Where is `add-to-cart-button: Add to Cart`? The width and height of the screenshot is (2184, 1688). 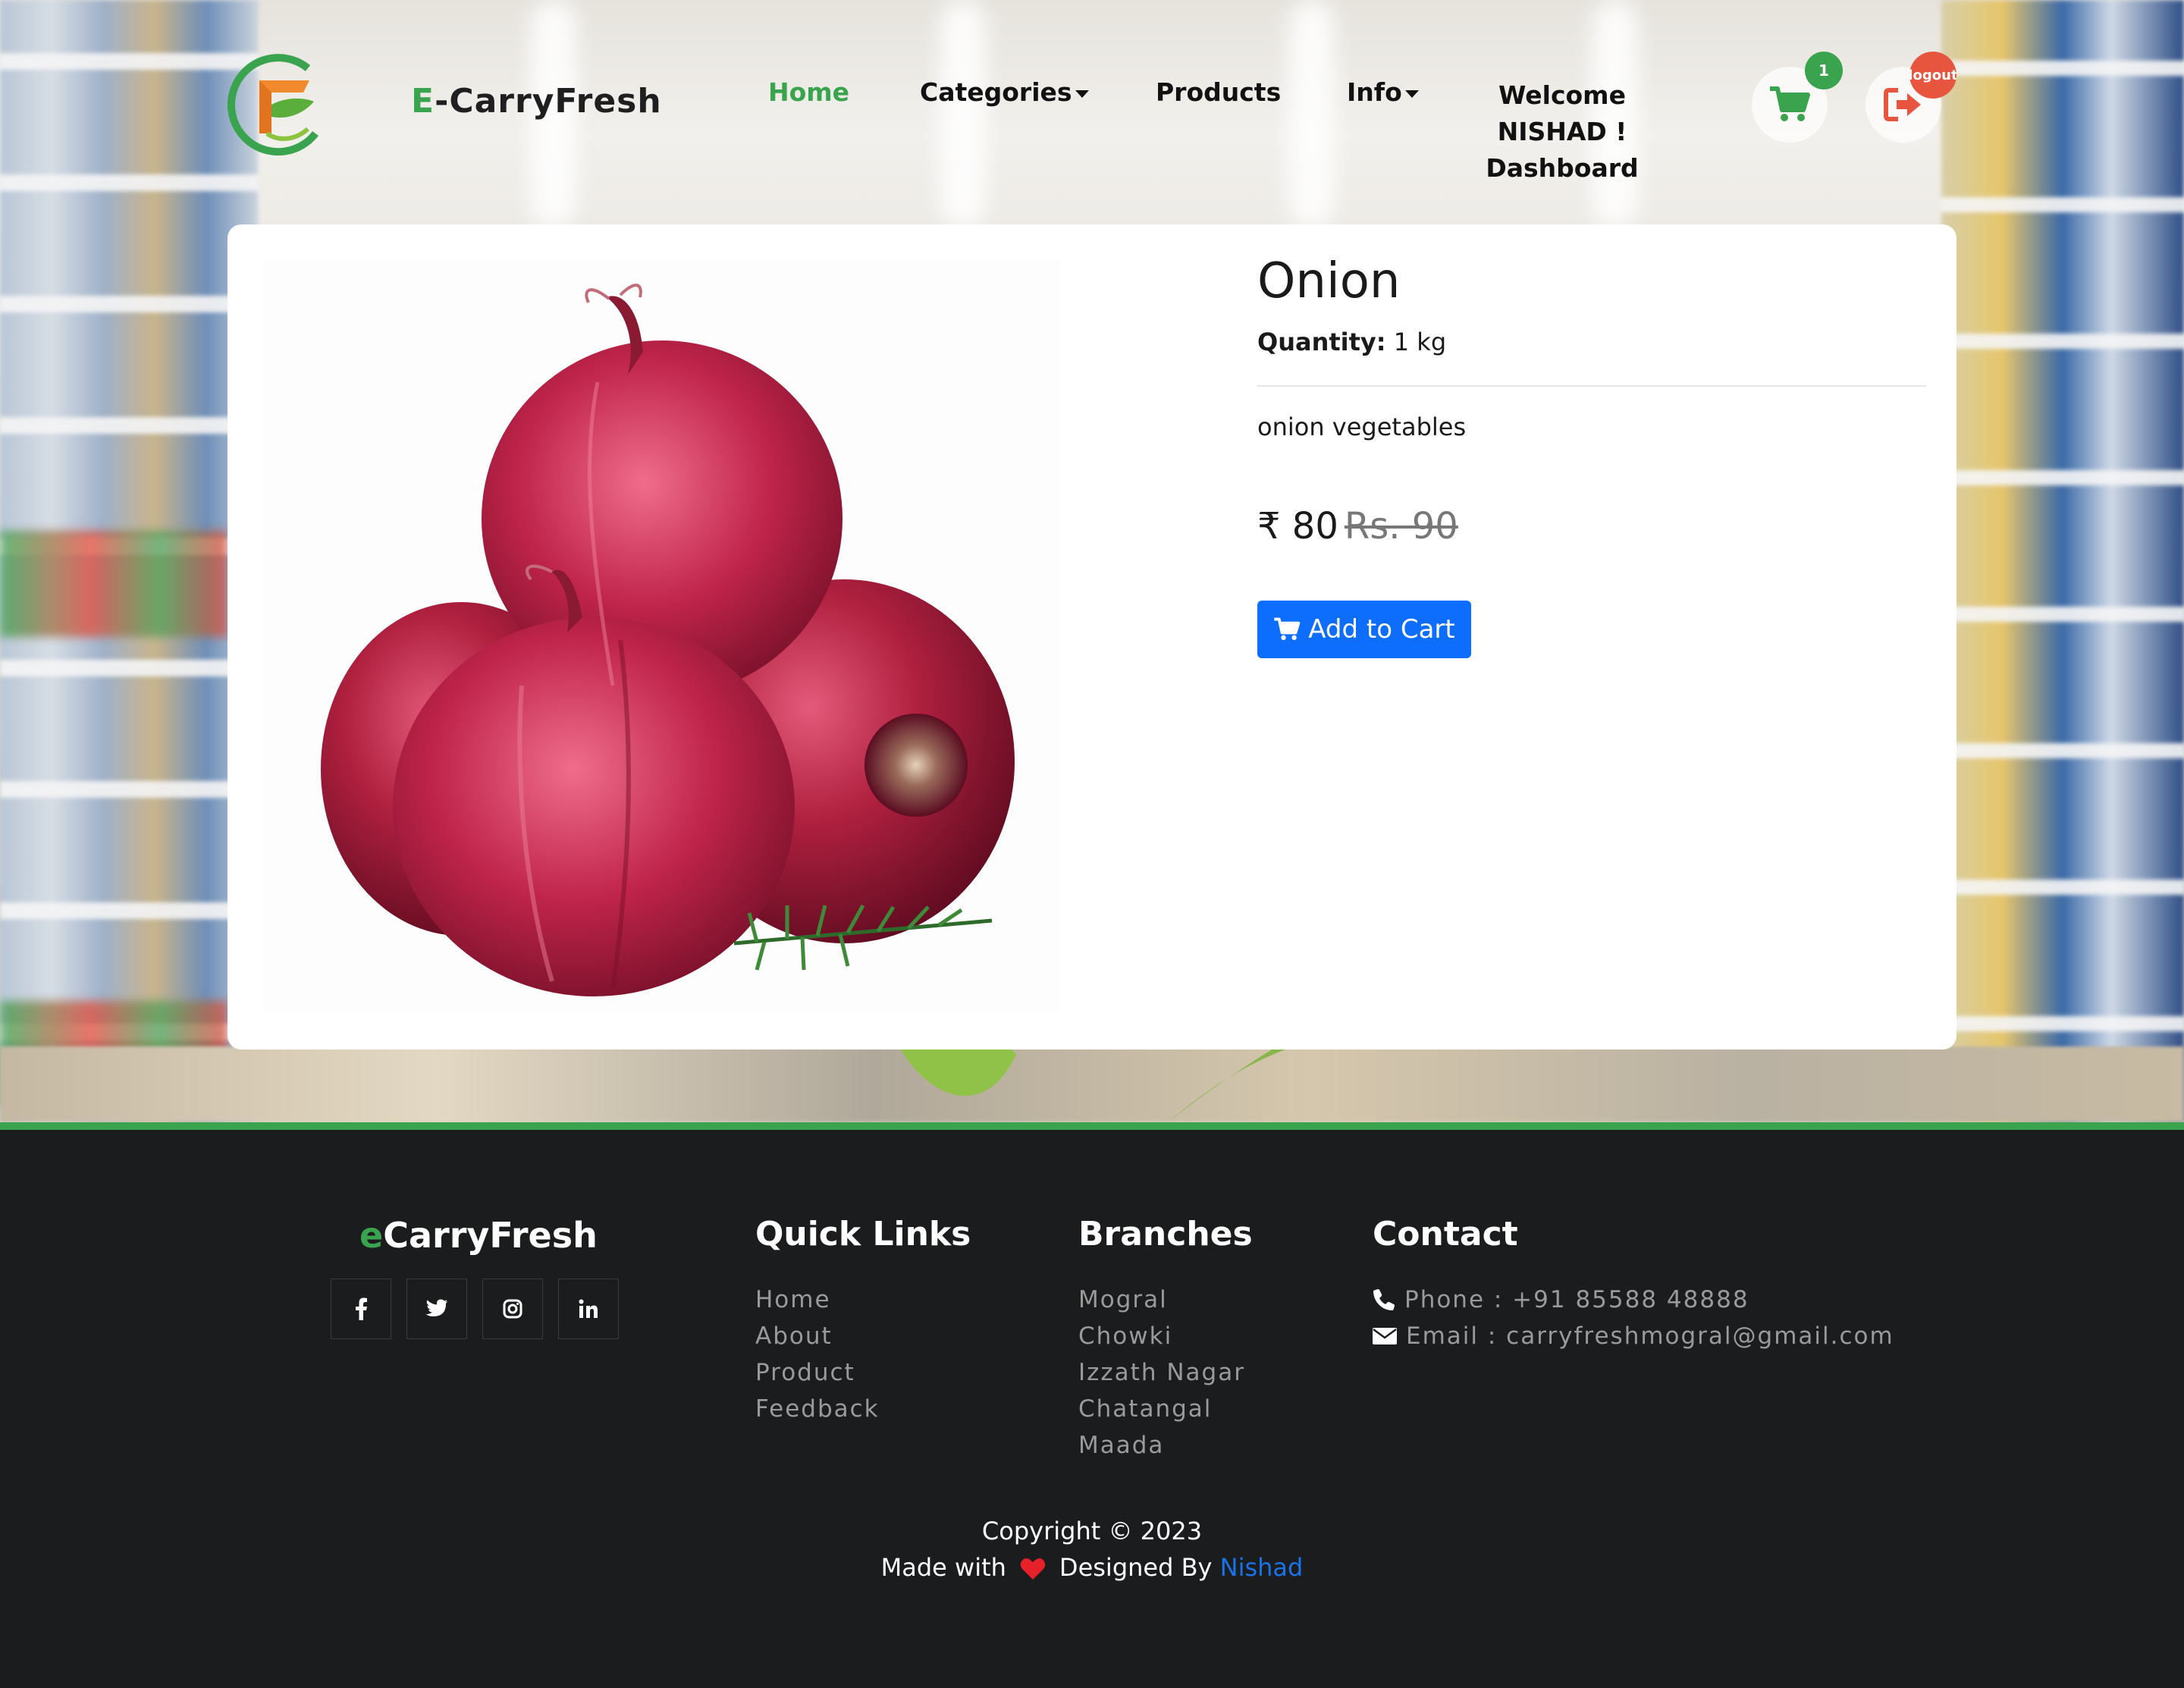
add-to-cart-button: Add to Cart is located at coordinates (1364, 630).